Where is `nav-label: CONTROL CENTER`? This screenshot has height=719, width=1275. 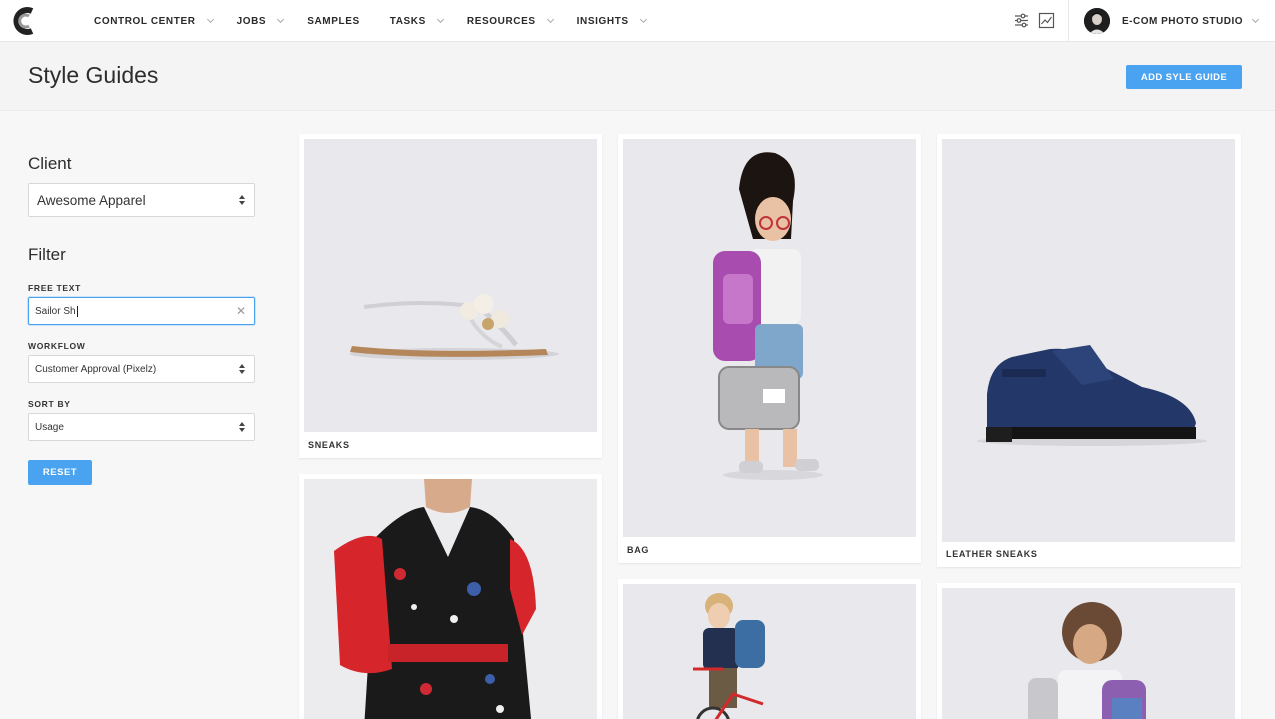
nav-label: CONTROL CENTER is located at coordinates (145, 21).